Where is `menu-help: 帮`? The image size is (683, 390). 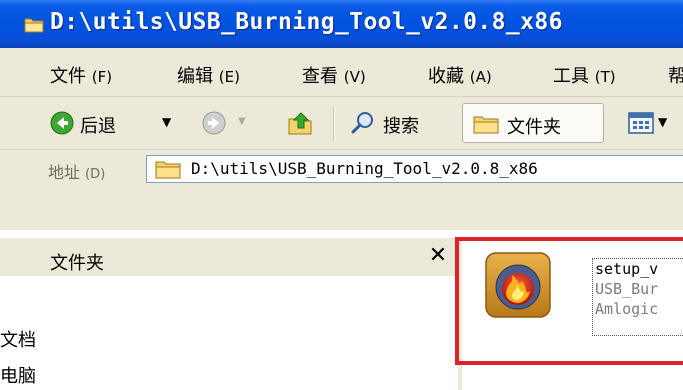
menu-help: 帮 is located at coordinates (675, 75).